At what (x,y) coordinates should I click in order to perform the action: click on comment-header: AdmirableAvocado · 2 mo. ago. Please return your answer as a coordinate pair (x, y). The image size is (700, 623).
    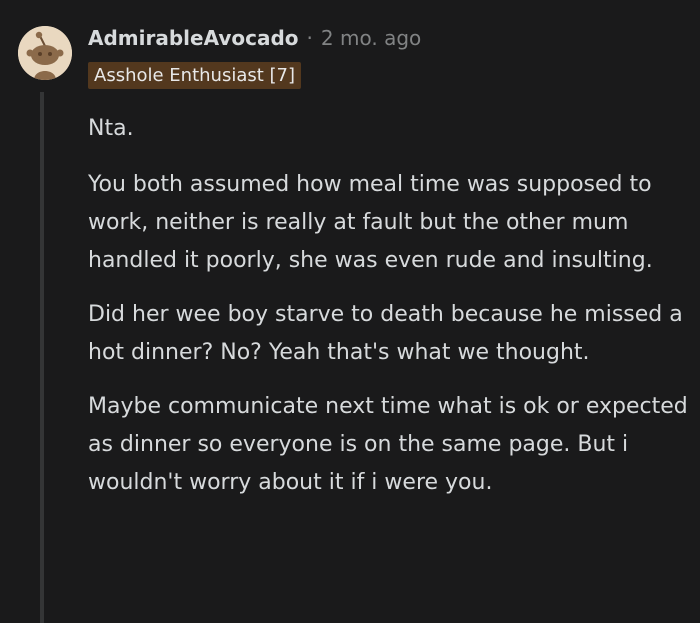
    Looking at the image, I should click on (254, 38).